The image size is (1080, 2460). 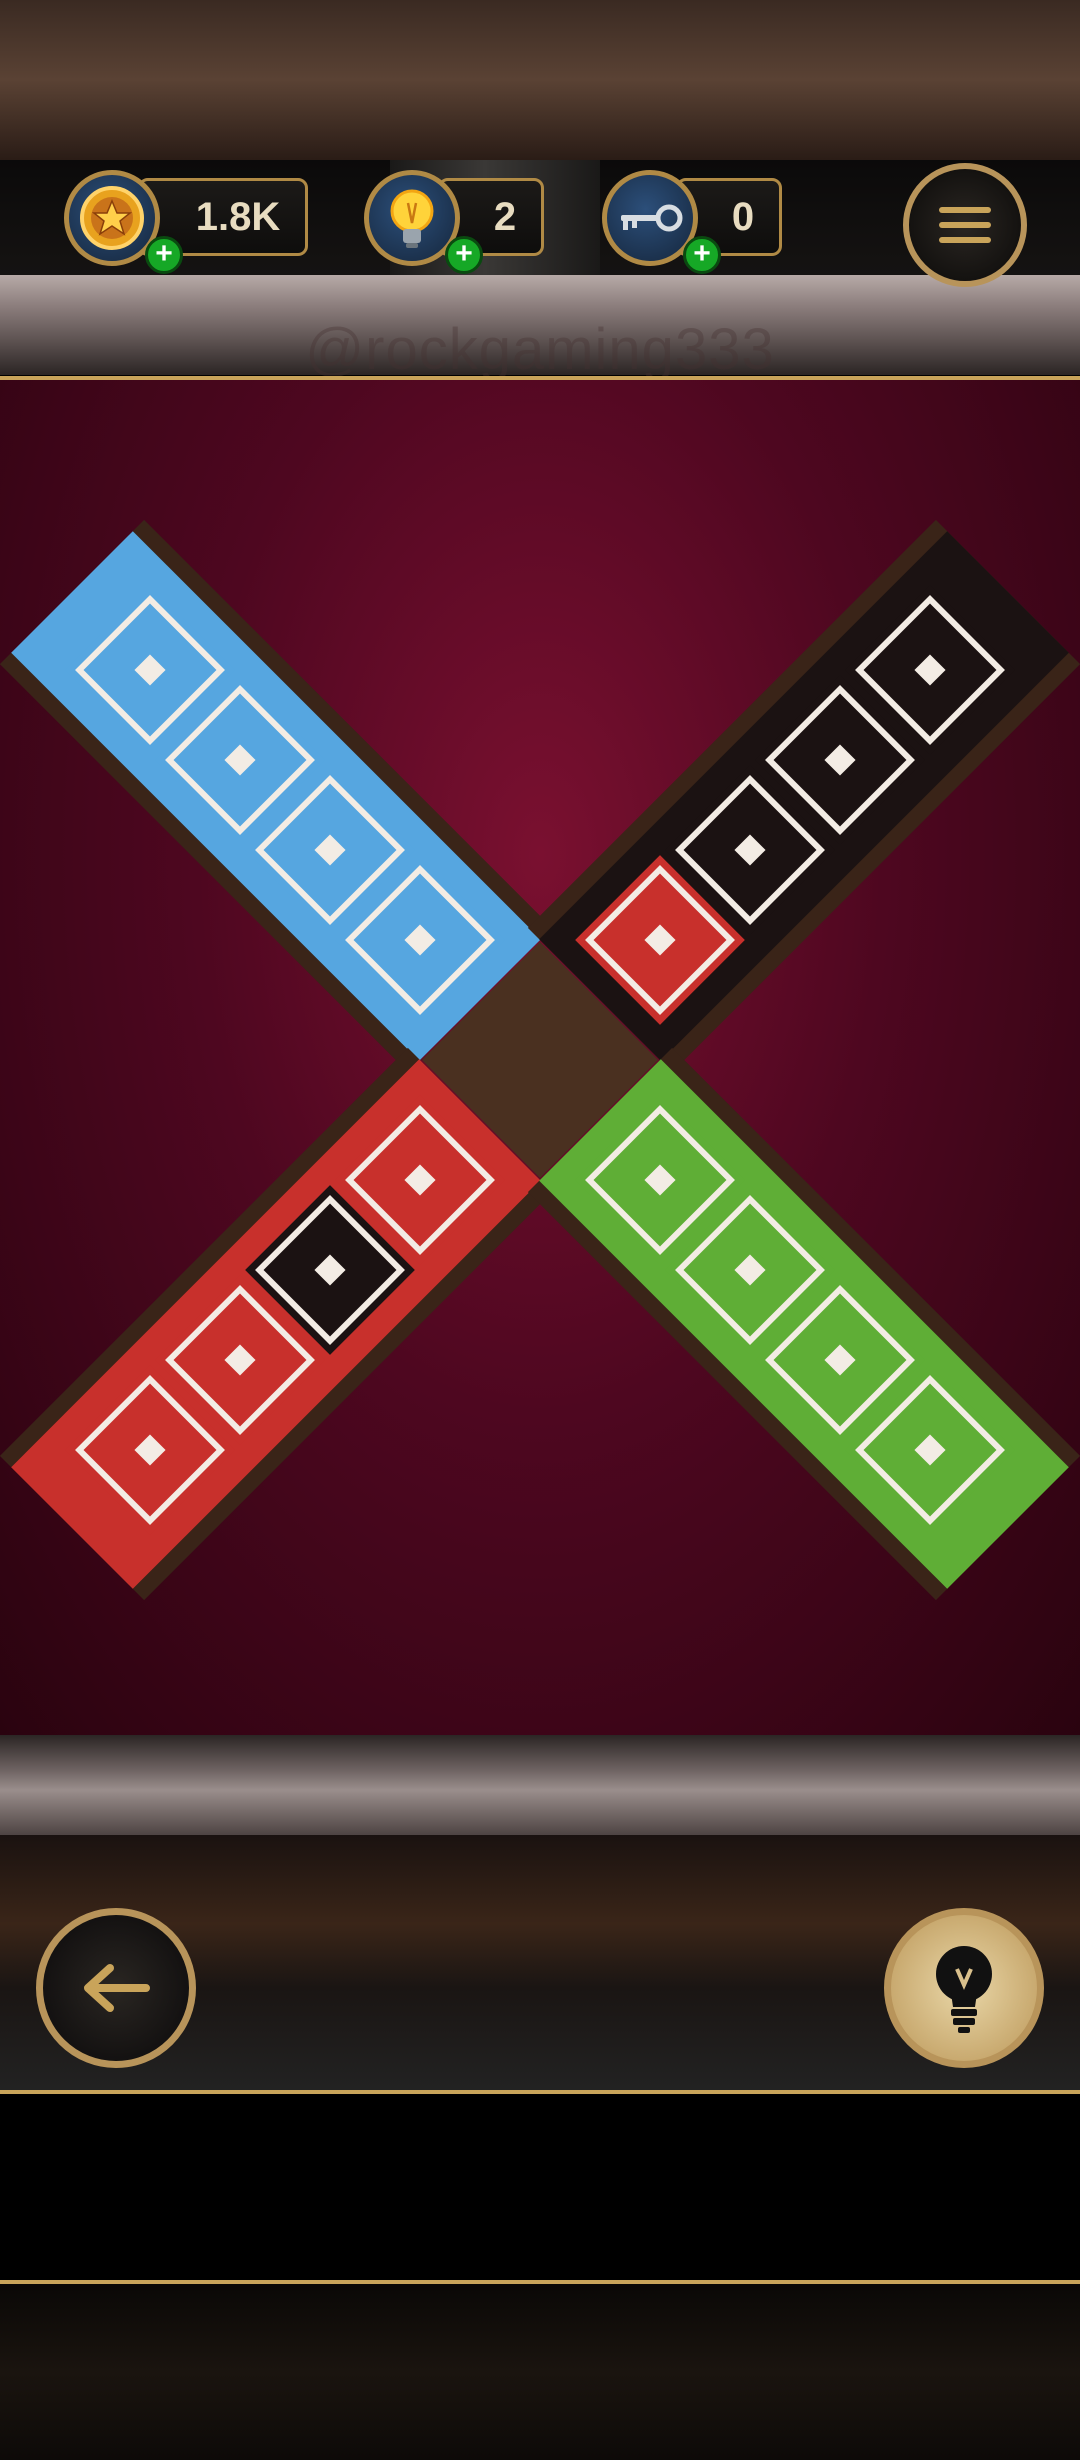 I want to click on add-keys-button: +, so click(x=702, y=255).